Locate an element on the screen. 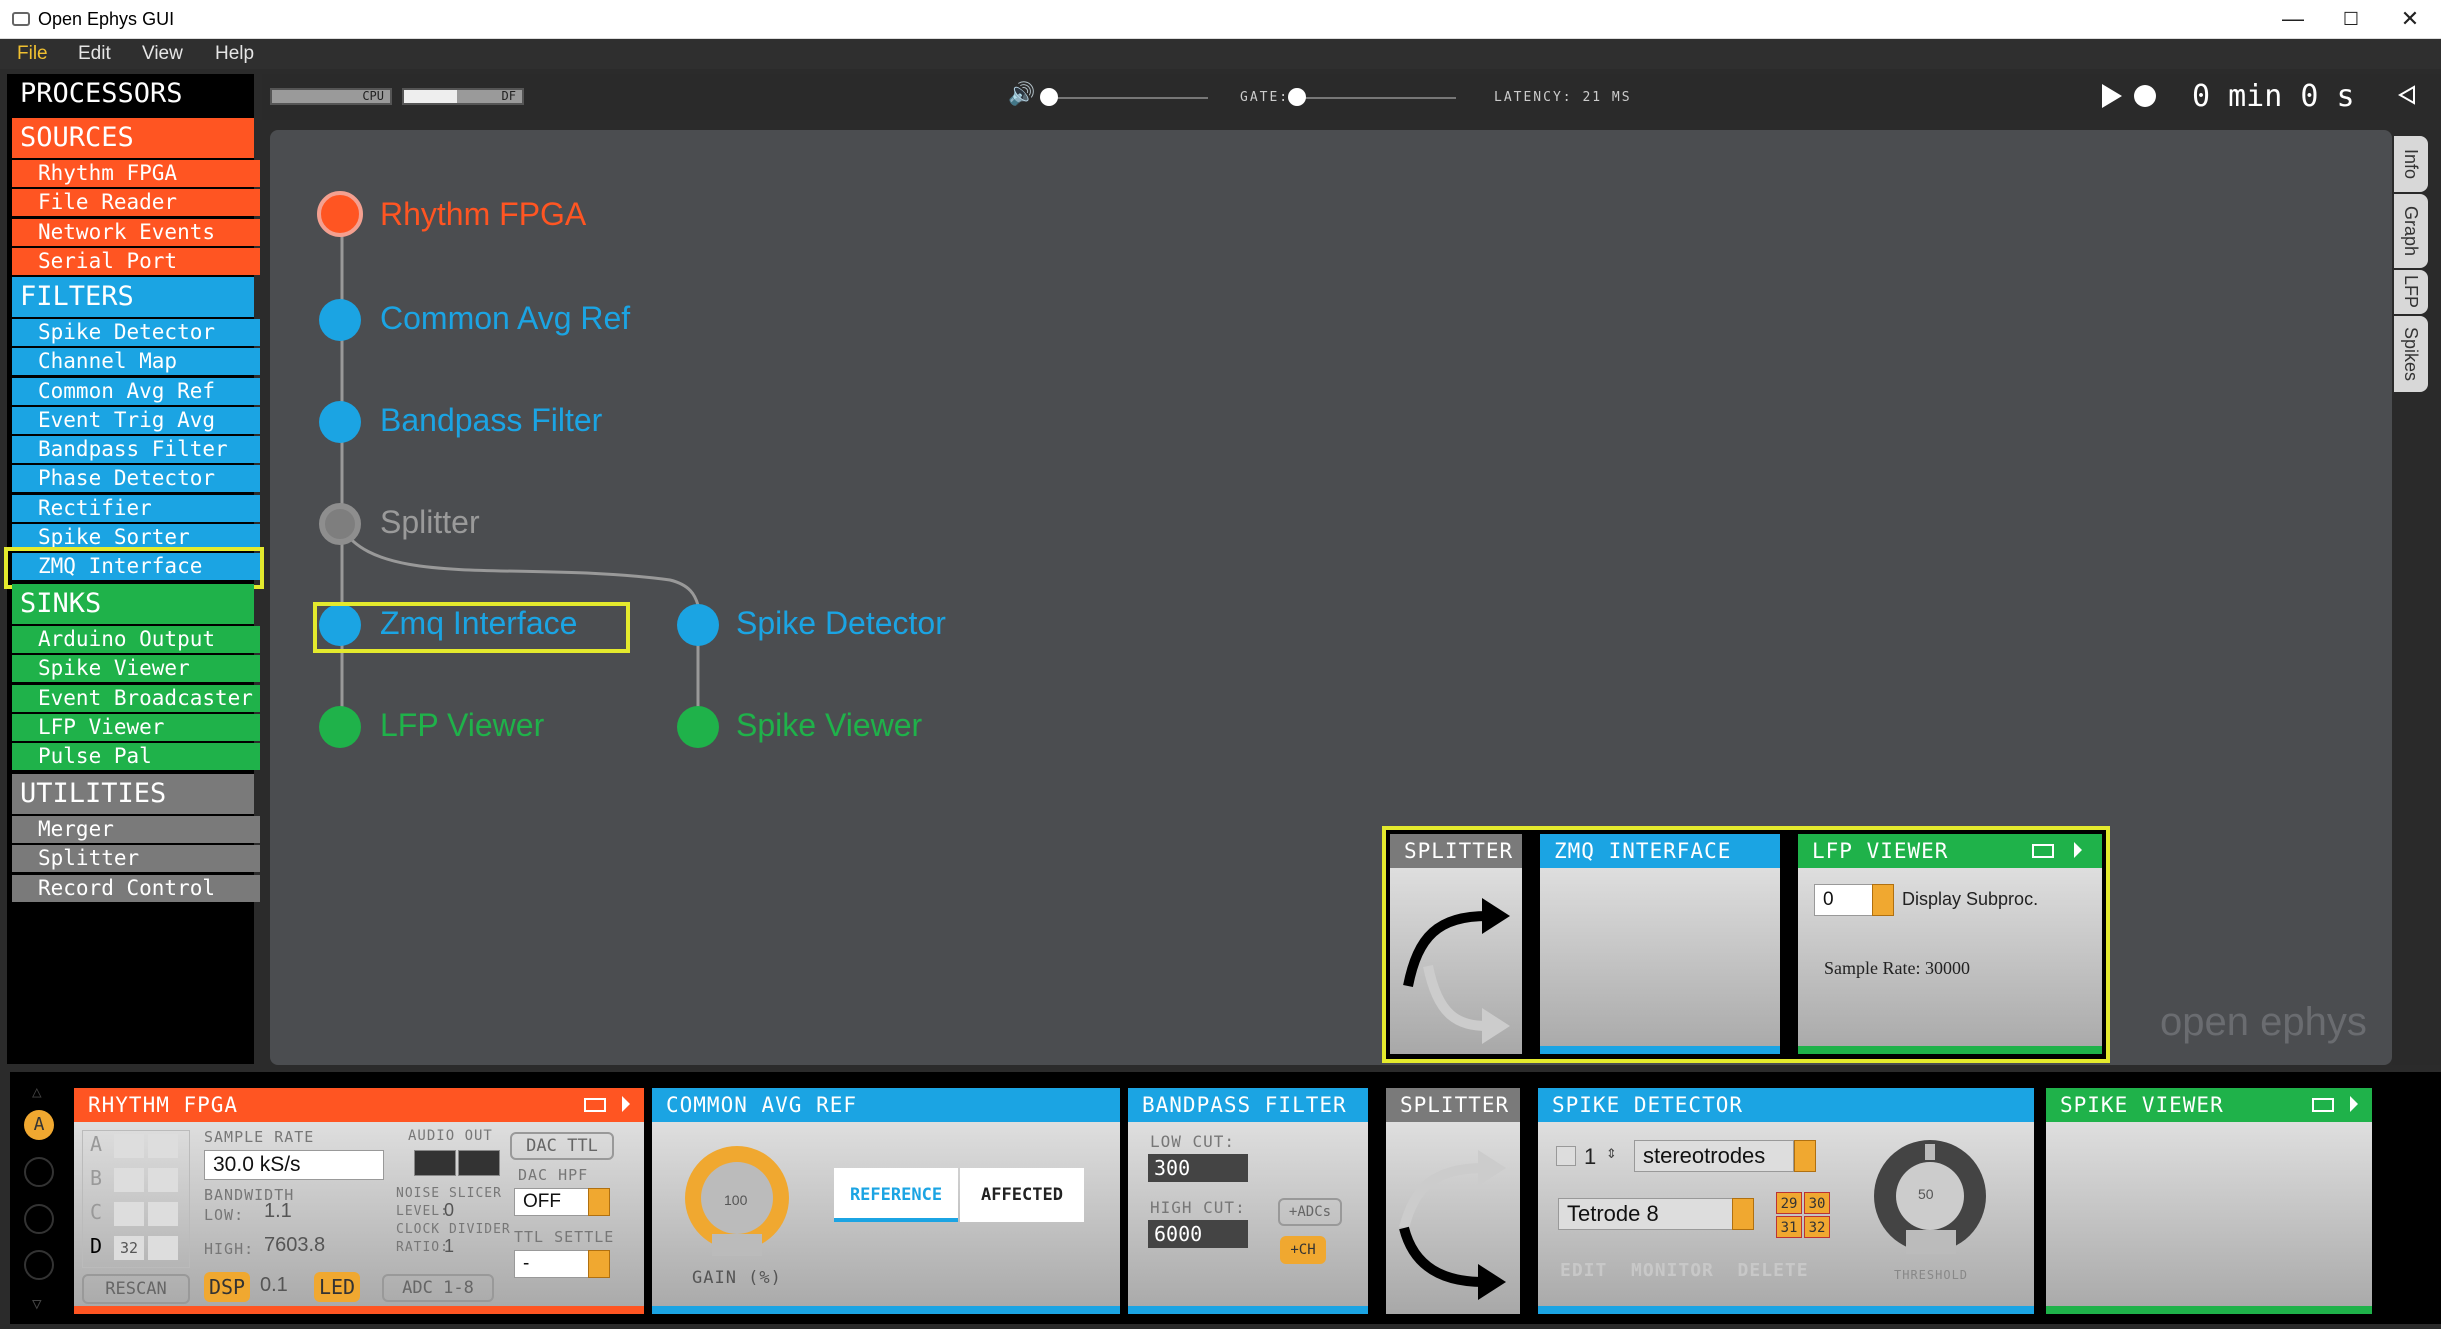  graph-node-spike-viewer is located at coordinates (698, 727).